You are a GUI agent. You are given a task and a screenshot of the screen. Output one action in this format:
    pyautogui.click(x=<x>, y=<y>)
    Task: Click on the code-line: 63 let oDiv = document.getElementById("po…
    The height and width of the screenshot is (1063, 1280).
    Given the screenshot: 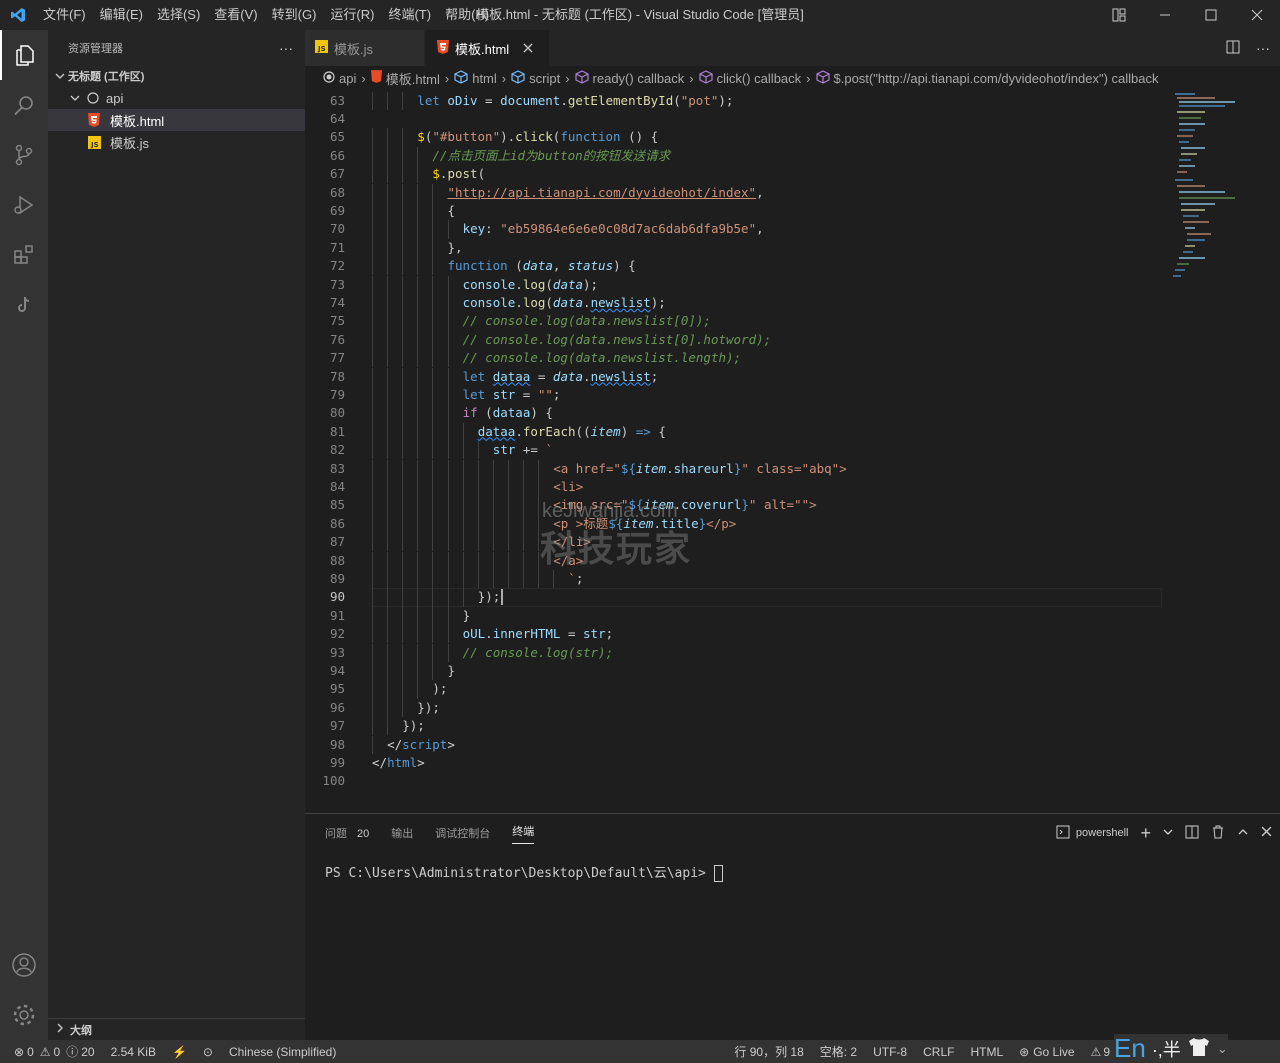 What is the action you would take?
    pyautogui.click(x=735, y=101)
    